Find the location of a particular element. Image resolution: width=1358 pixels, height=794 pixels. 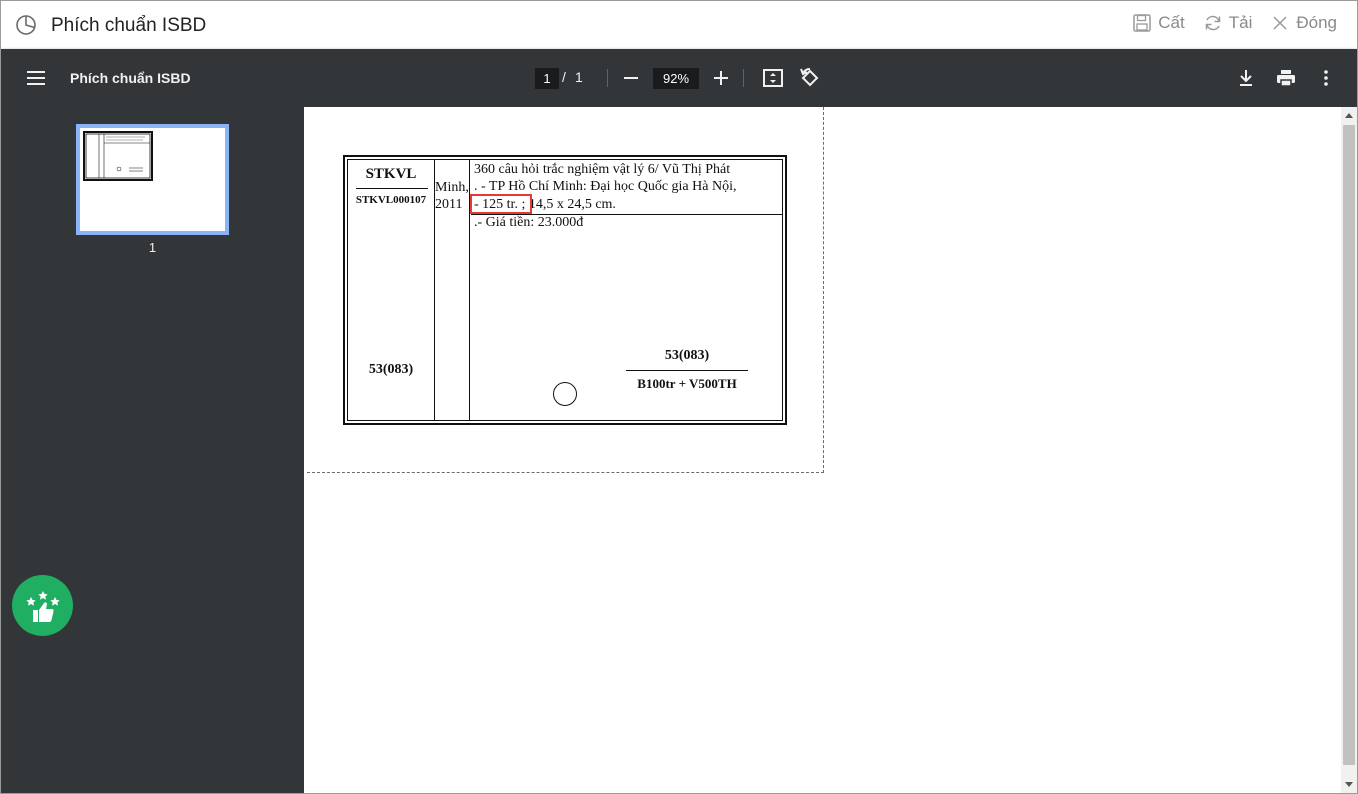

save-button: Cất is located at coordinates (1158, 23).